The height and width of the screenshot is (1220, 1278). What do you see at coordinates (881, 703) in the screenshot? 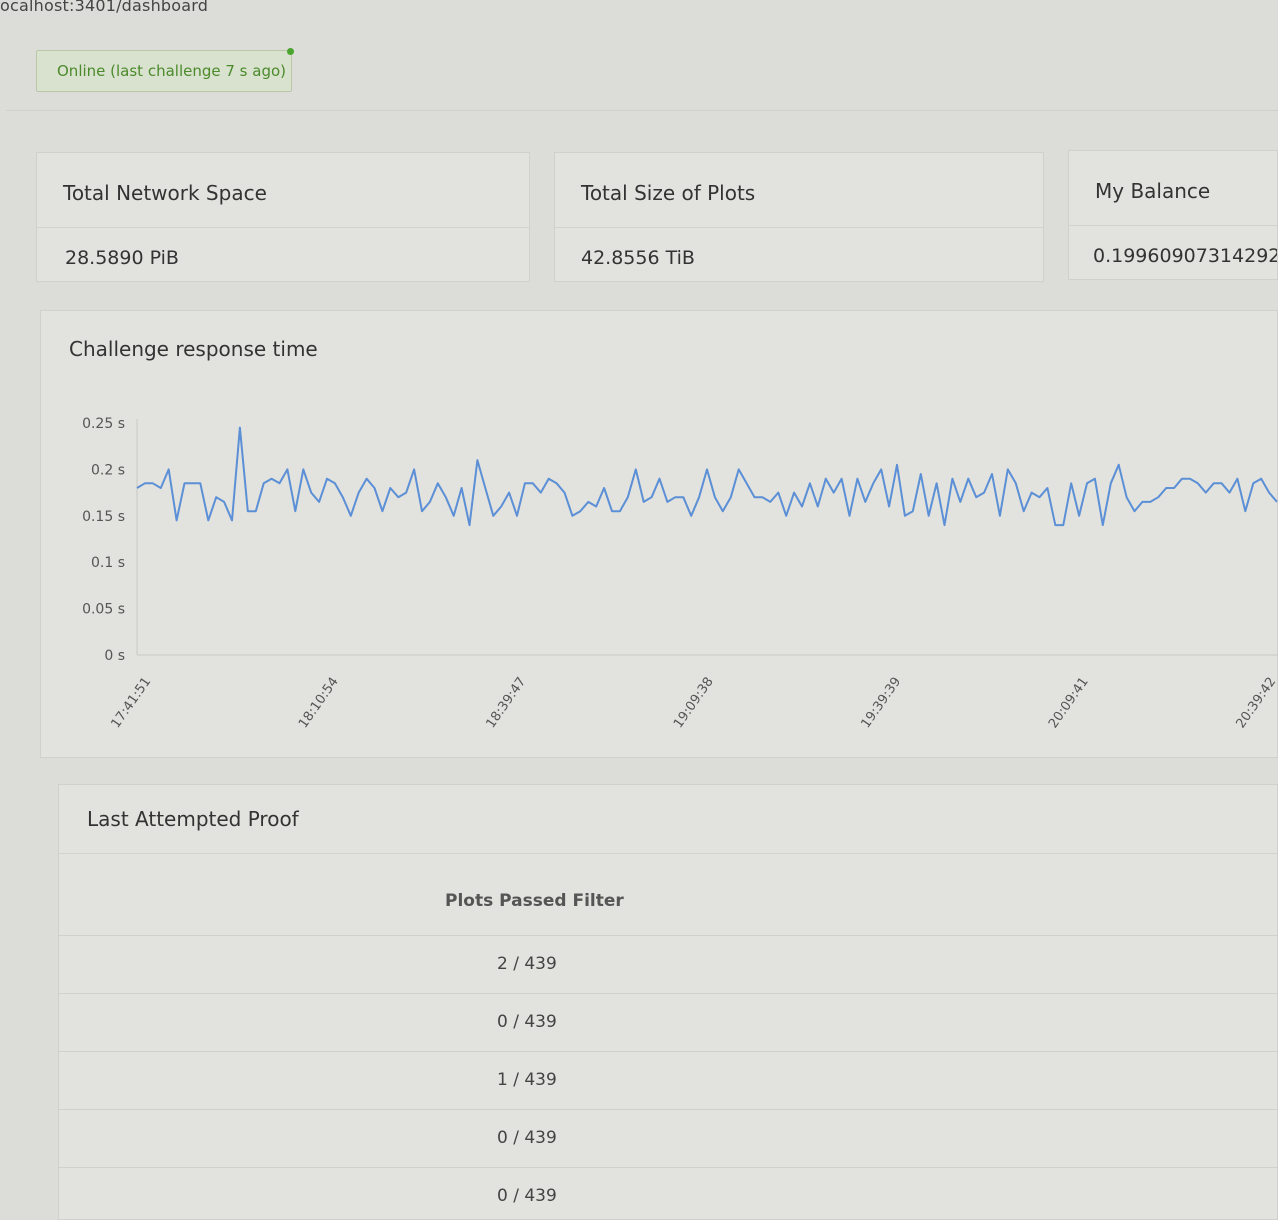
I see `x-tick-label: 19:39:39` at bounding box center [881, 703].